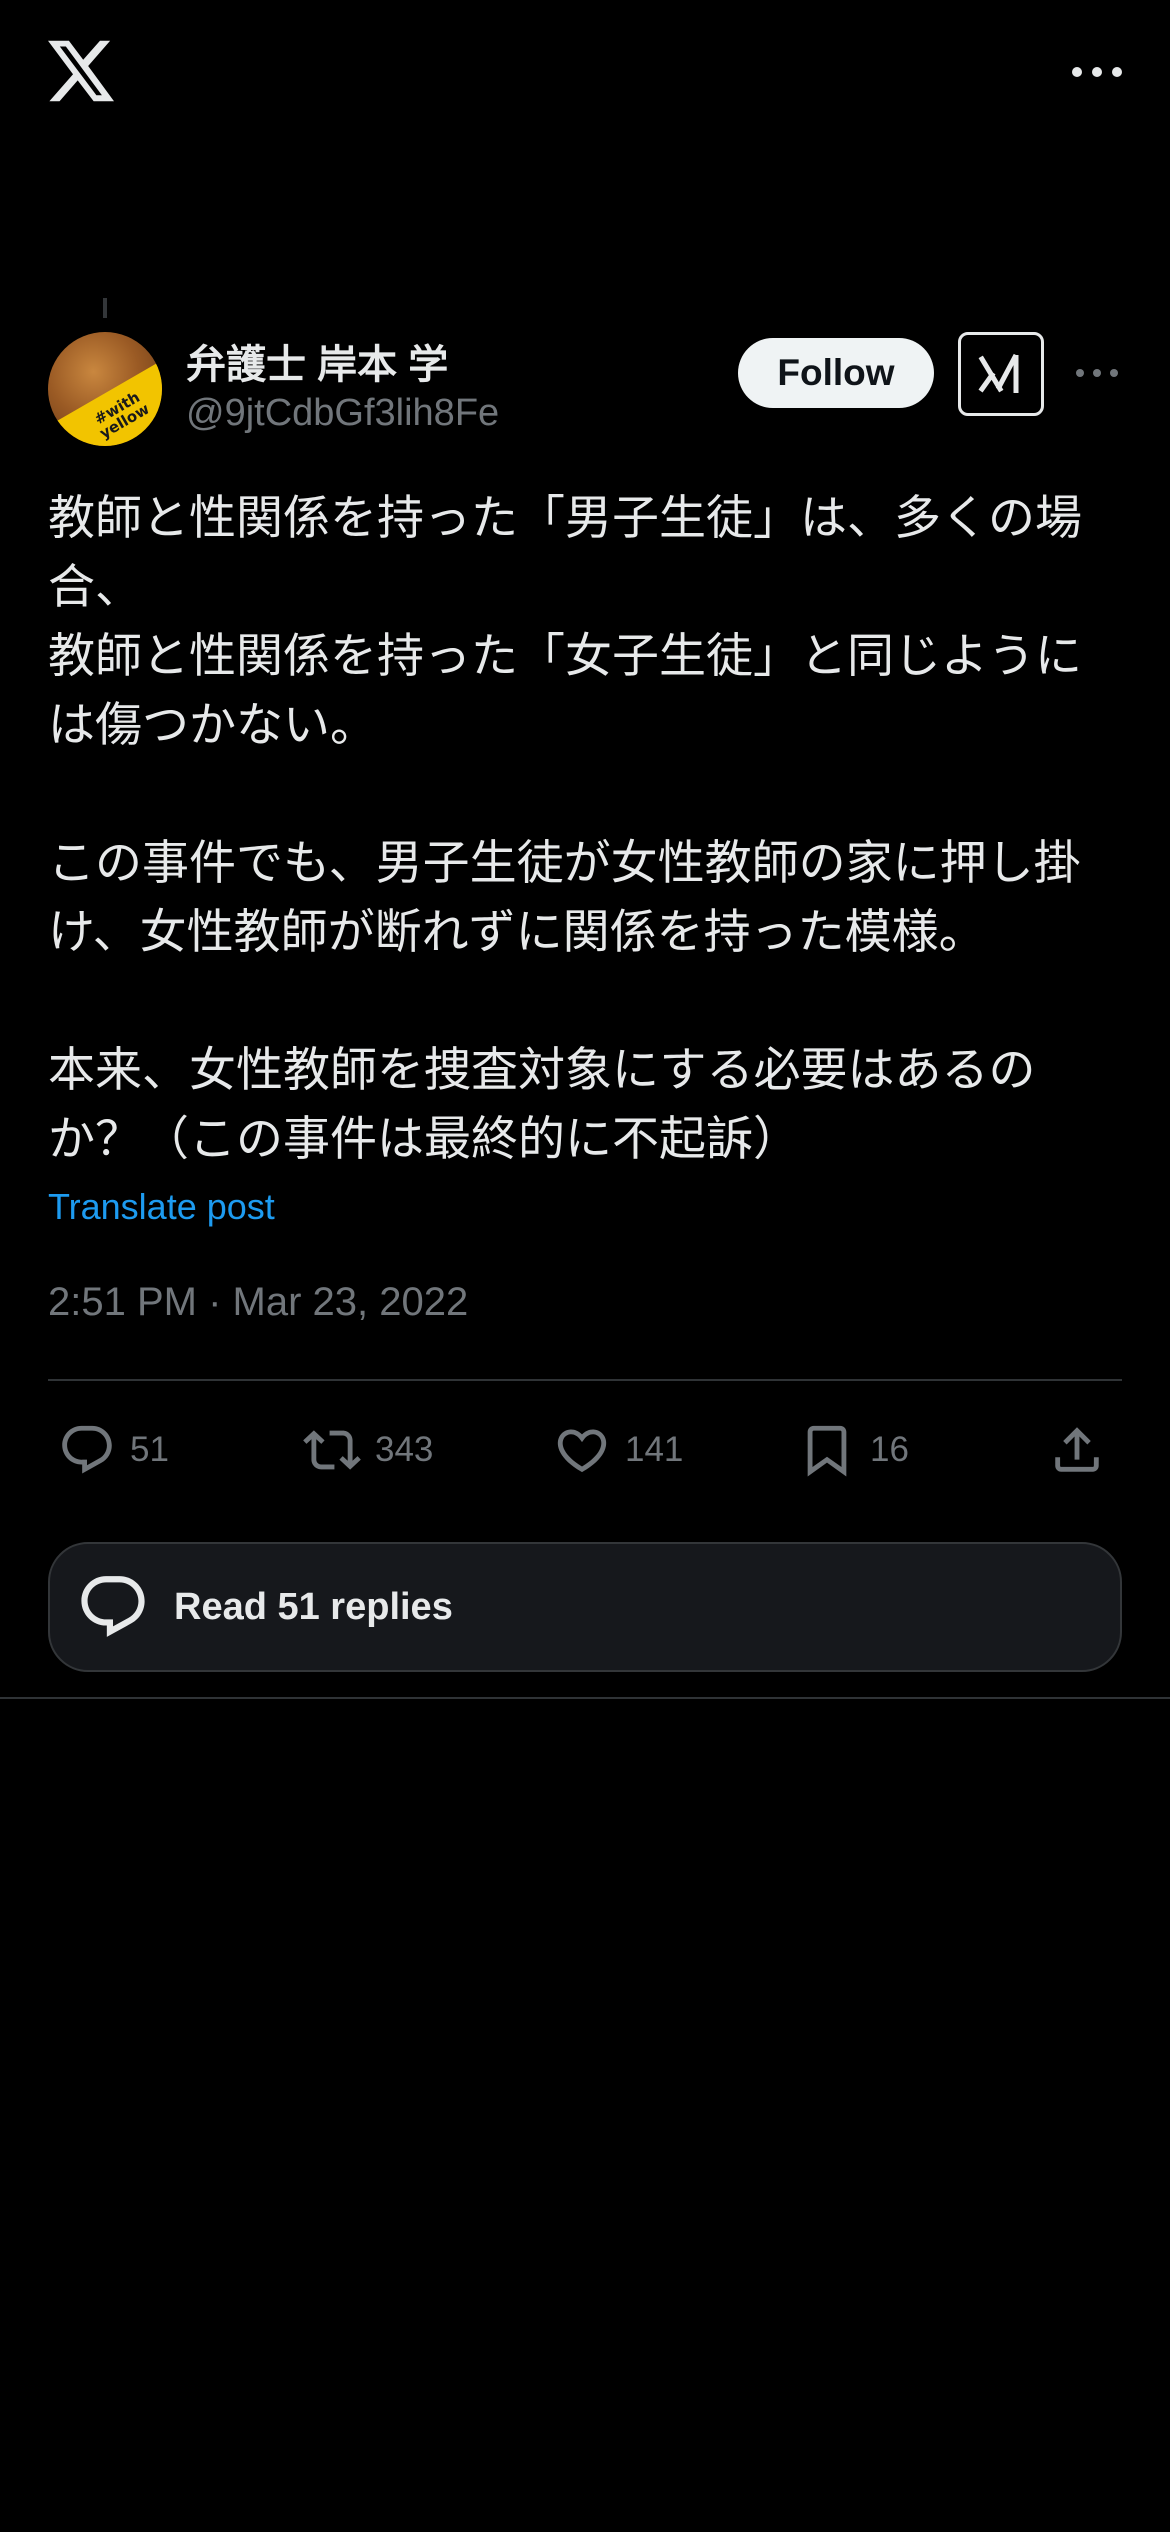 The height and width of the screenshot is (2532, 1170). Describe the element at coordinates (1097, 373) in the screenshot. I see `post-more-icon` at that location.